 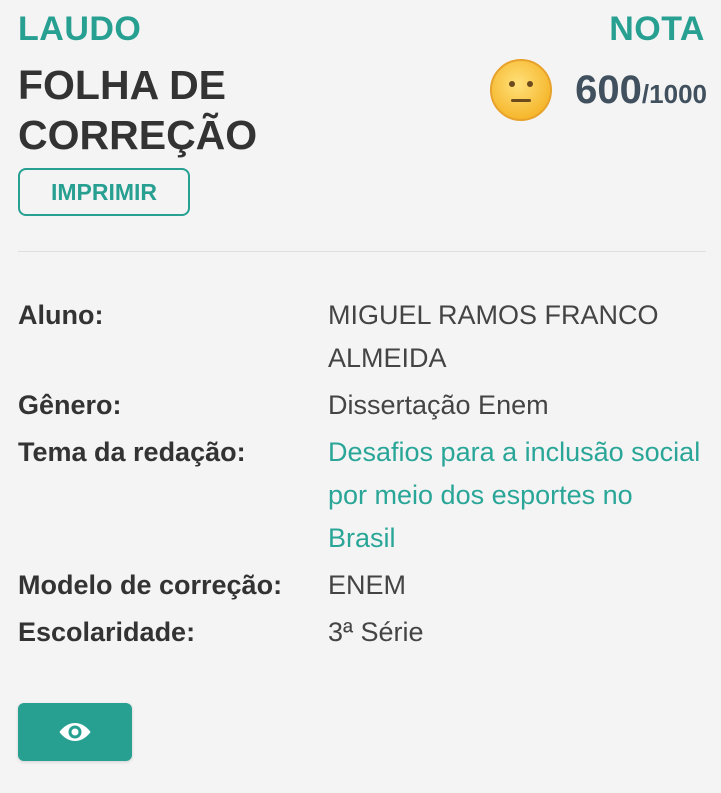 I want to click on view-button, so click(x=75, y=732).